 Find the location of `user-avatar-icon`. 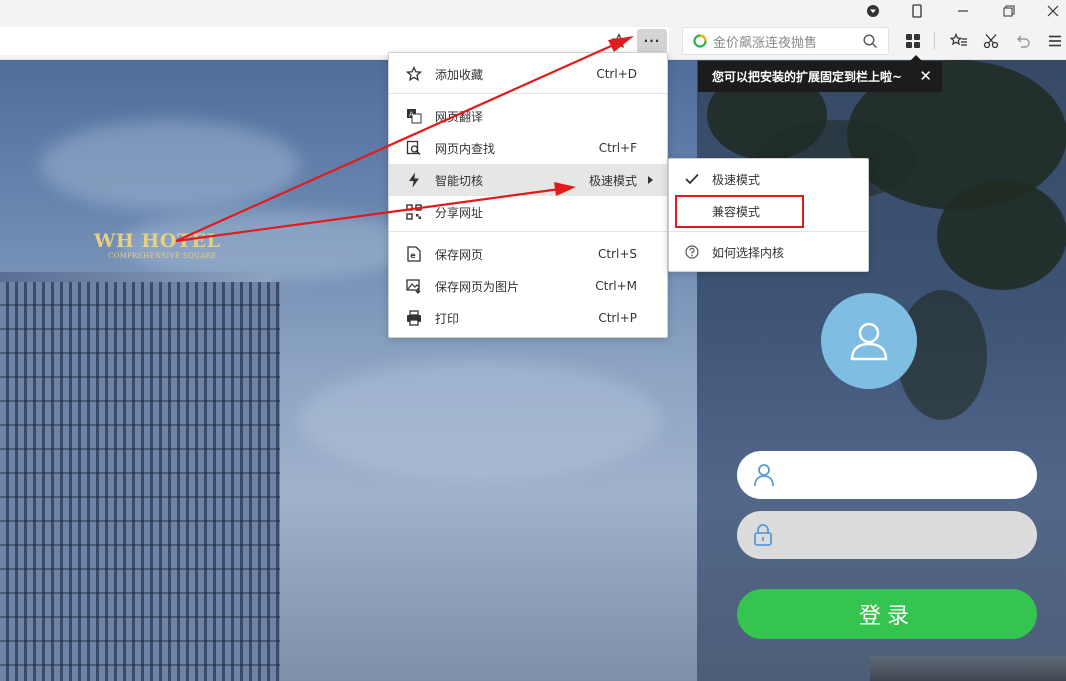

user-avatar-icon is located at coordinates (869, 341).